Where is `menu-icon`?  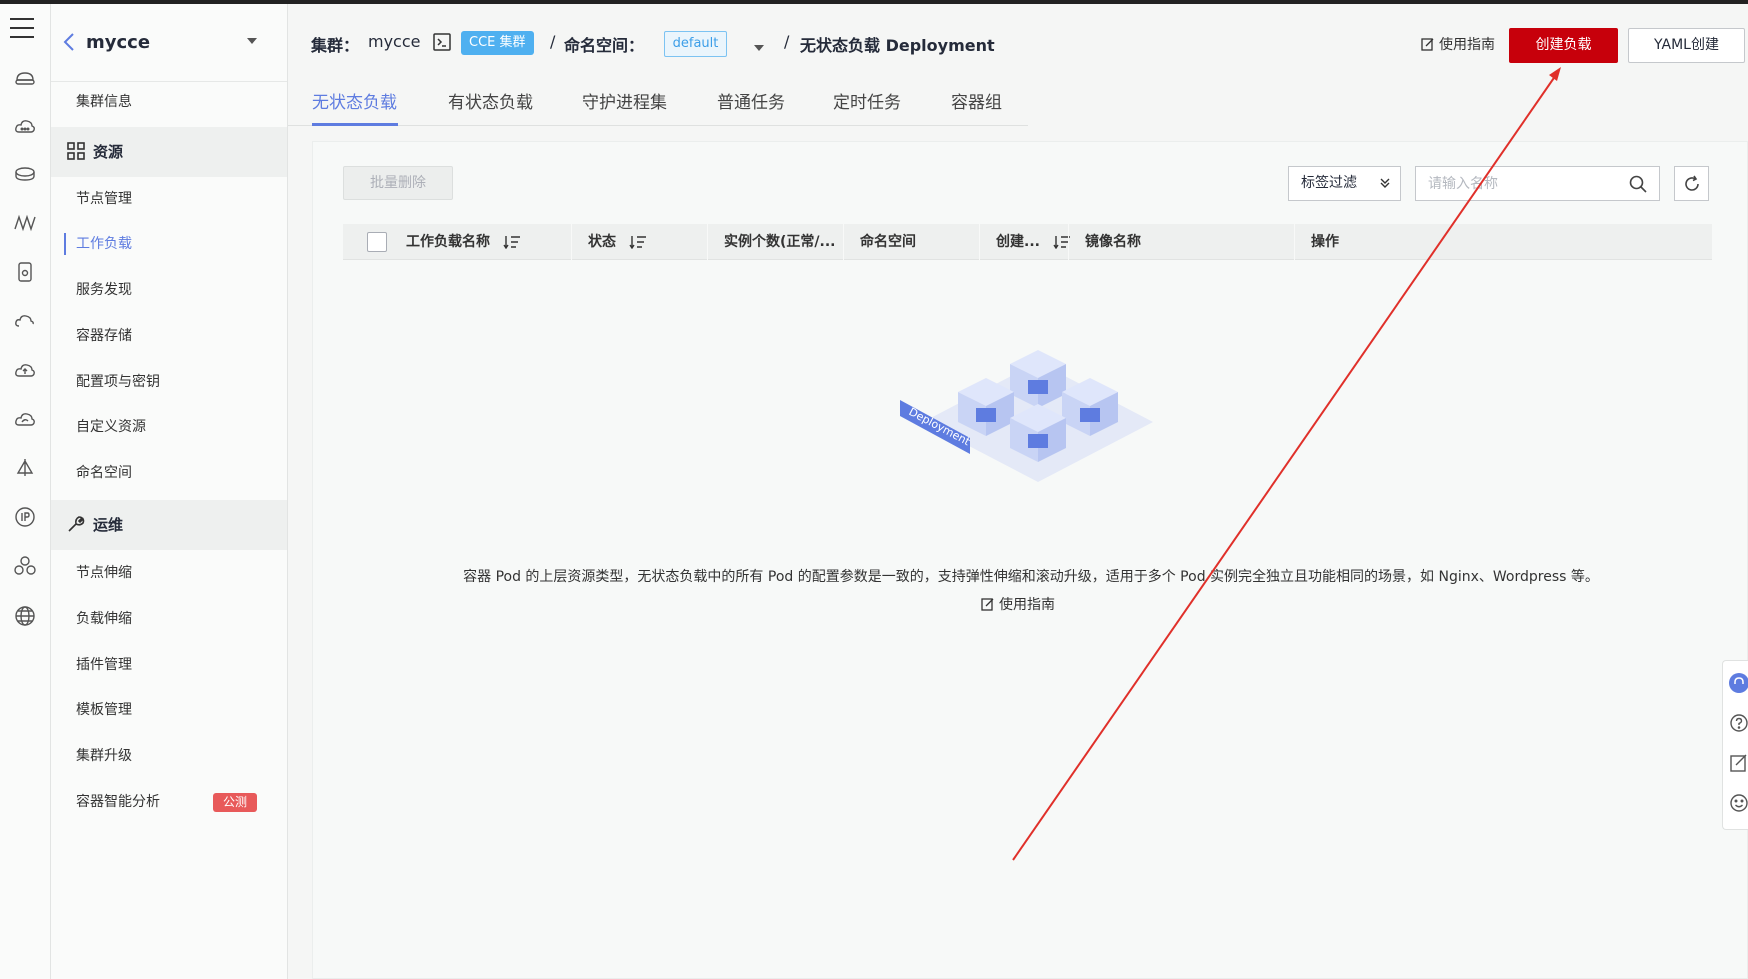
menu-icon is located at coordinates (22, 31).